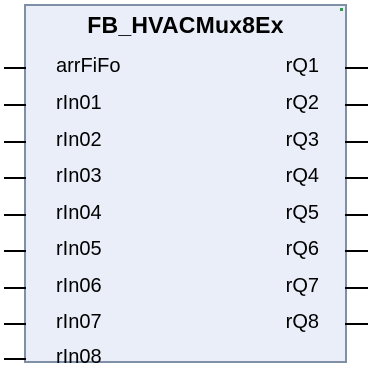 This screenshot has height=370, width=371. Describe the element at coordinates (302, 213) in the screenshot. I see `output-pin-label: rQ5` at that location.